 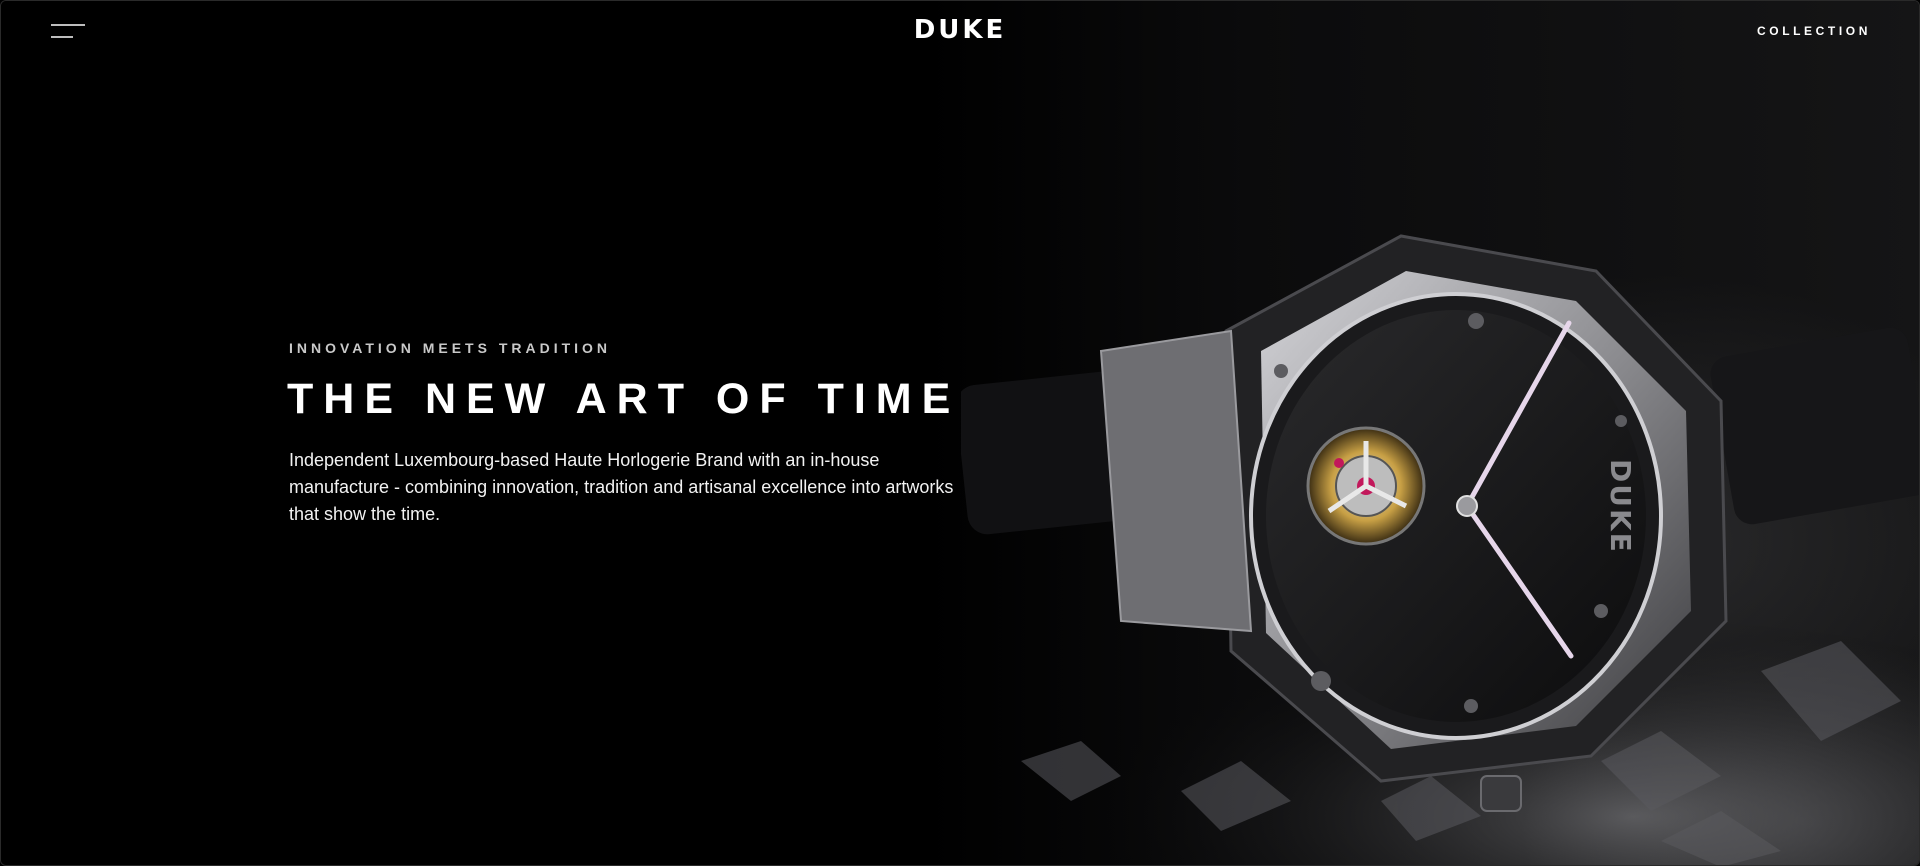 What do you see at coordinates (450, 348) in the screenshot?
I see `hero-eyebrow: INNOVATION MEETS TRADITION` at bounding box center [450, 348].